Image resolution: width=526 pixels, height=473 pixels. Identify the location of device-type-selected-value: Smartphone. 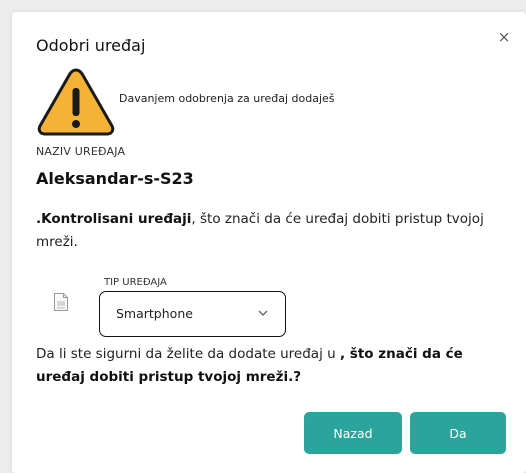
(154, 313).